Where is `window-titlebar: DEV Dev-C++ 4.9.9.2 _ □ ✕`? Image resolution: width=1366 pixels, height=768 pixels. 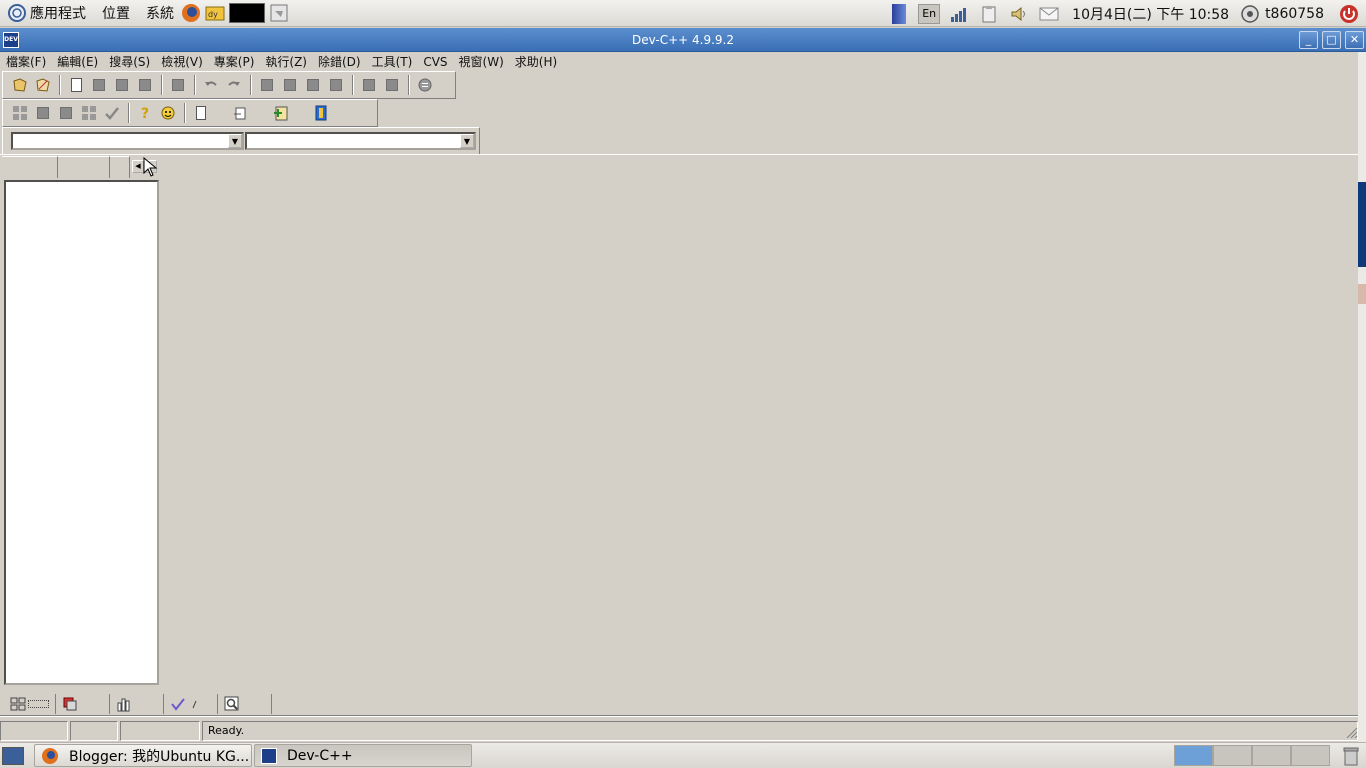
window-titlebar: DEV Dev-C++ 4.9.9.2 _ □ ✕ is located at coordinates (683, 40).